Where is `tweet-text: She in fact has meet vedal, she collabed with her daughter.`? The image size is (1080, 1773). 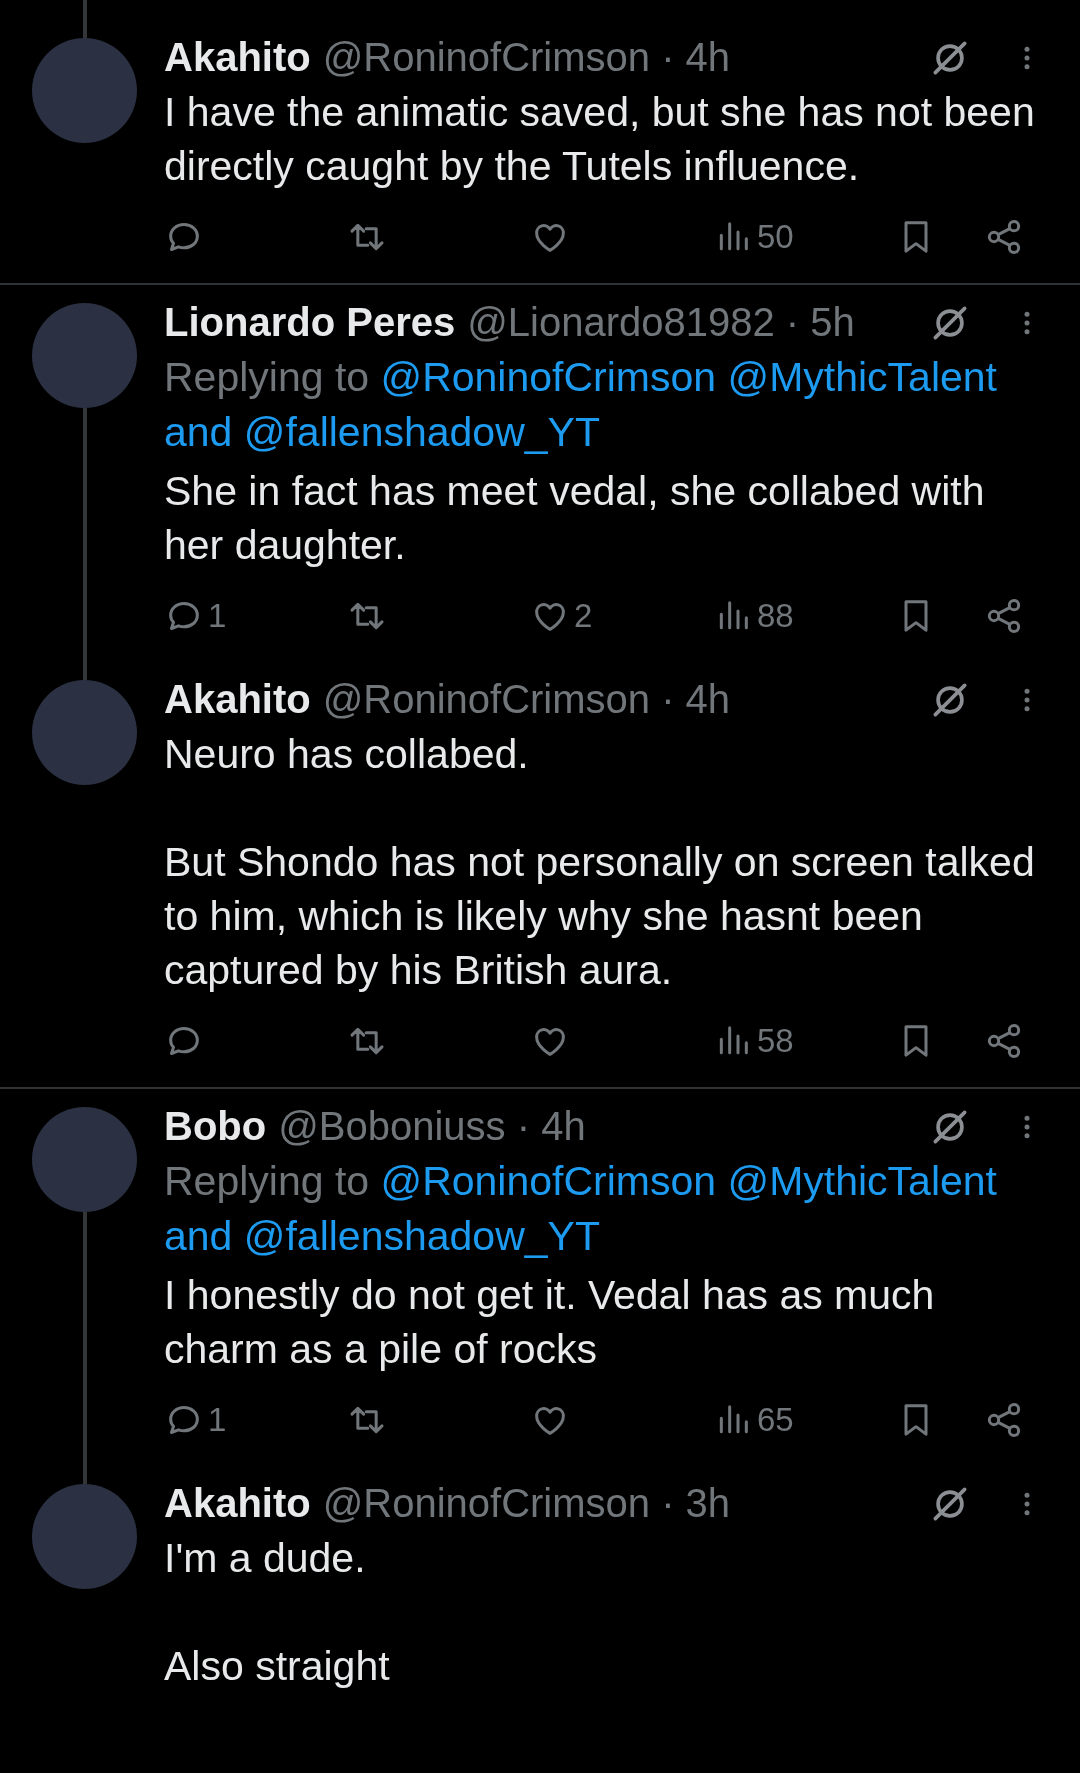 tweet-text: She in fact has meet vedal, she collabed with her daughter. is located at coordinates (575, 518).